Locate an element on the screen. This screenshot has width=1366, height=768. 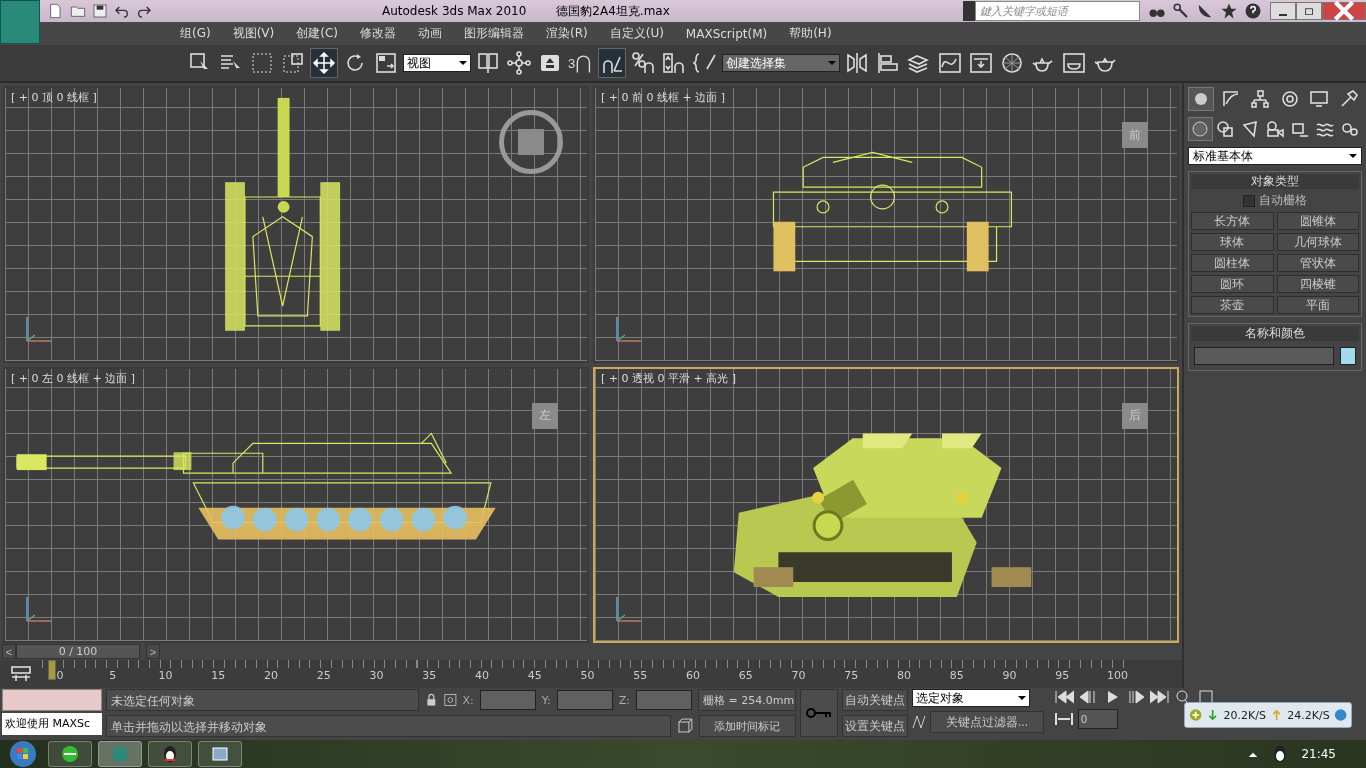
object-type-button: 球体 is located at coordinates (1232, 242).